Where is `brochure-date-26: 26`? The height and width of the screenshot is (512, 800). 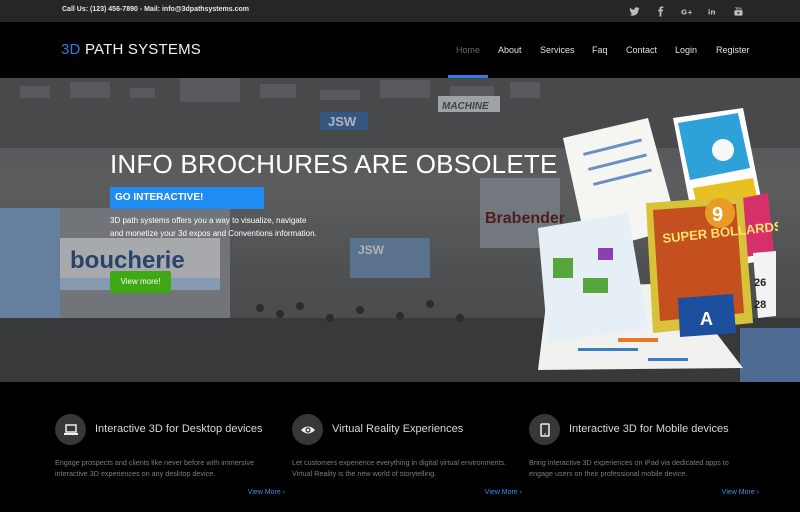
brochure-date-26: 26 is located at coordinates (760, 283).